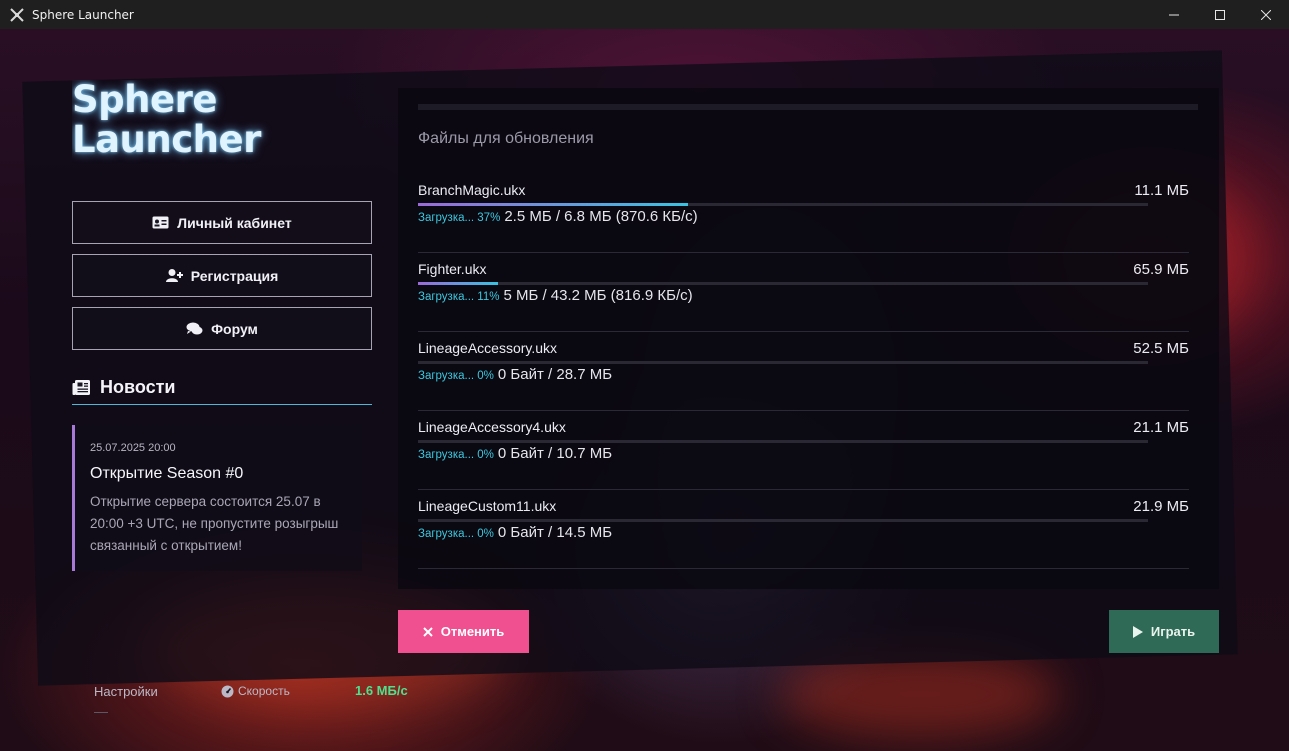 The height and width of the screenshot is (751, 1289). I want to click on footer-bar: Настройки Скорость 1.6 МБ/с, so click(644, 710).